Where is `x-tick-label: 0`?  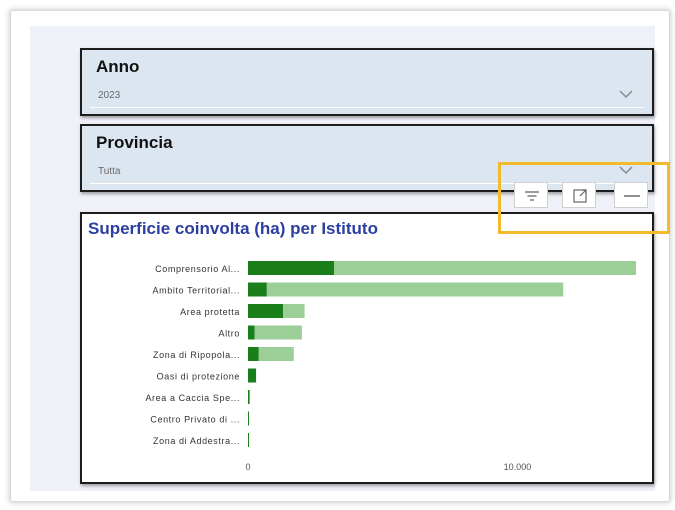
x-tick-label: 0 is located at coordinates (247, 467).